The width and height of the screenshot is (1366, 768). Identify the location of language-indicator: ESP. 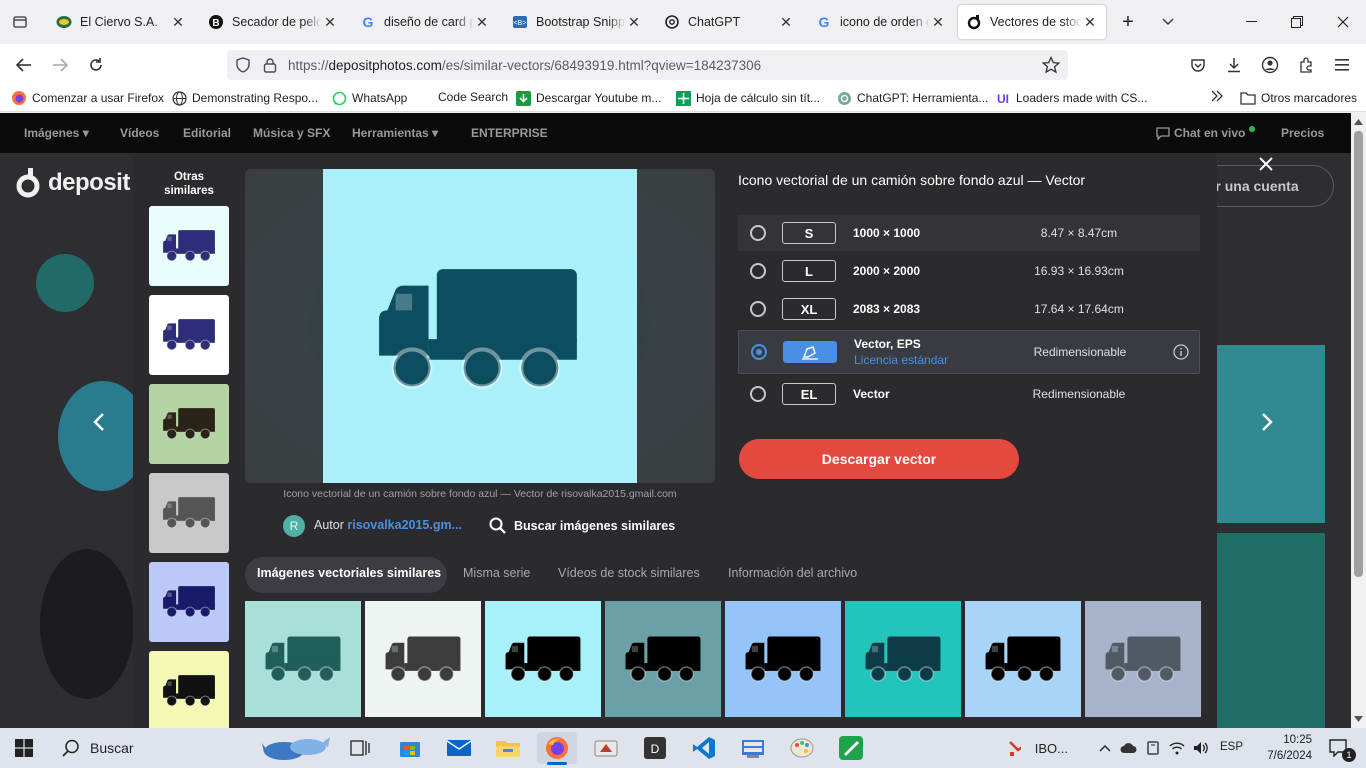
(1231, 747).